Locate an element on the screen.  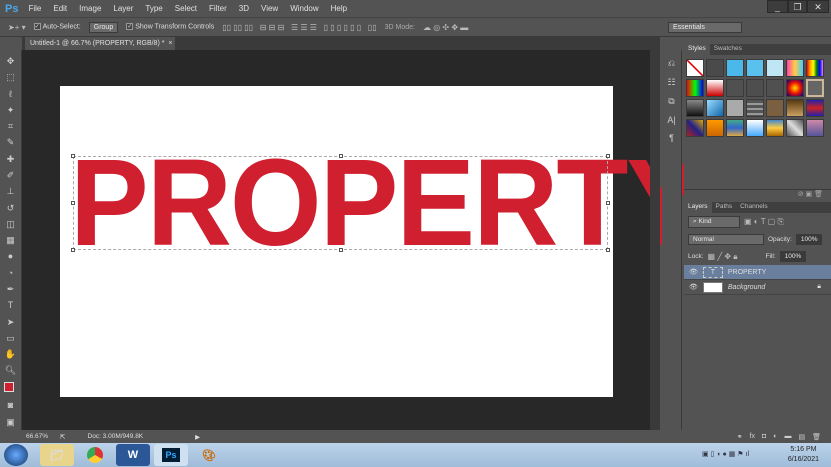
status-menu-arrow: ▶ is located at coordinates (197, 437).